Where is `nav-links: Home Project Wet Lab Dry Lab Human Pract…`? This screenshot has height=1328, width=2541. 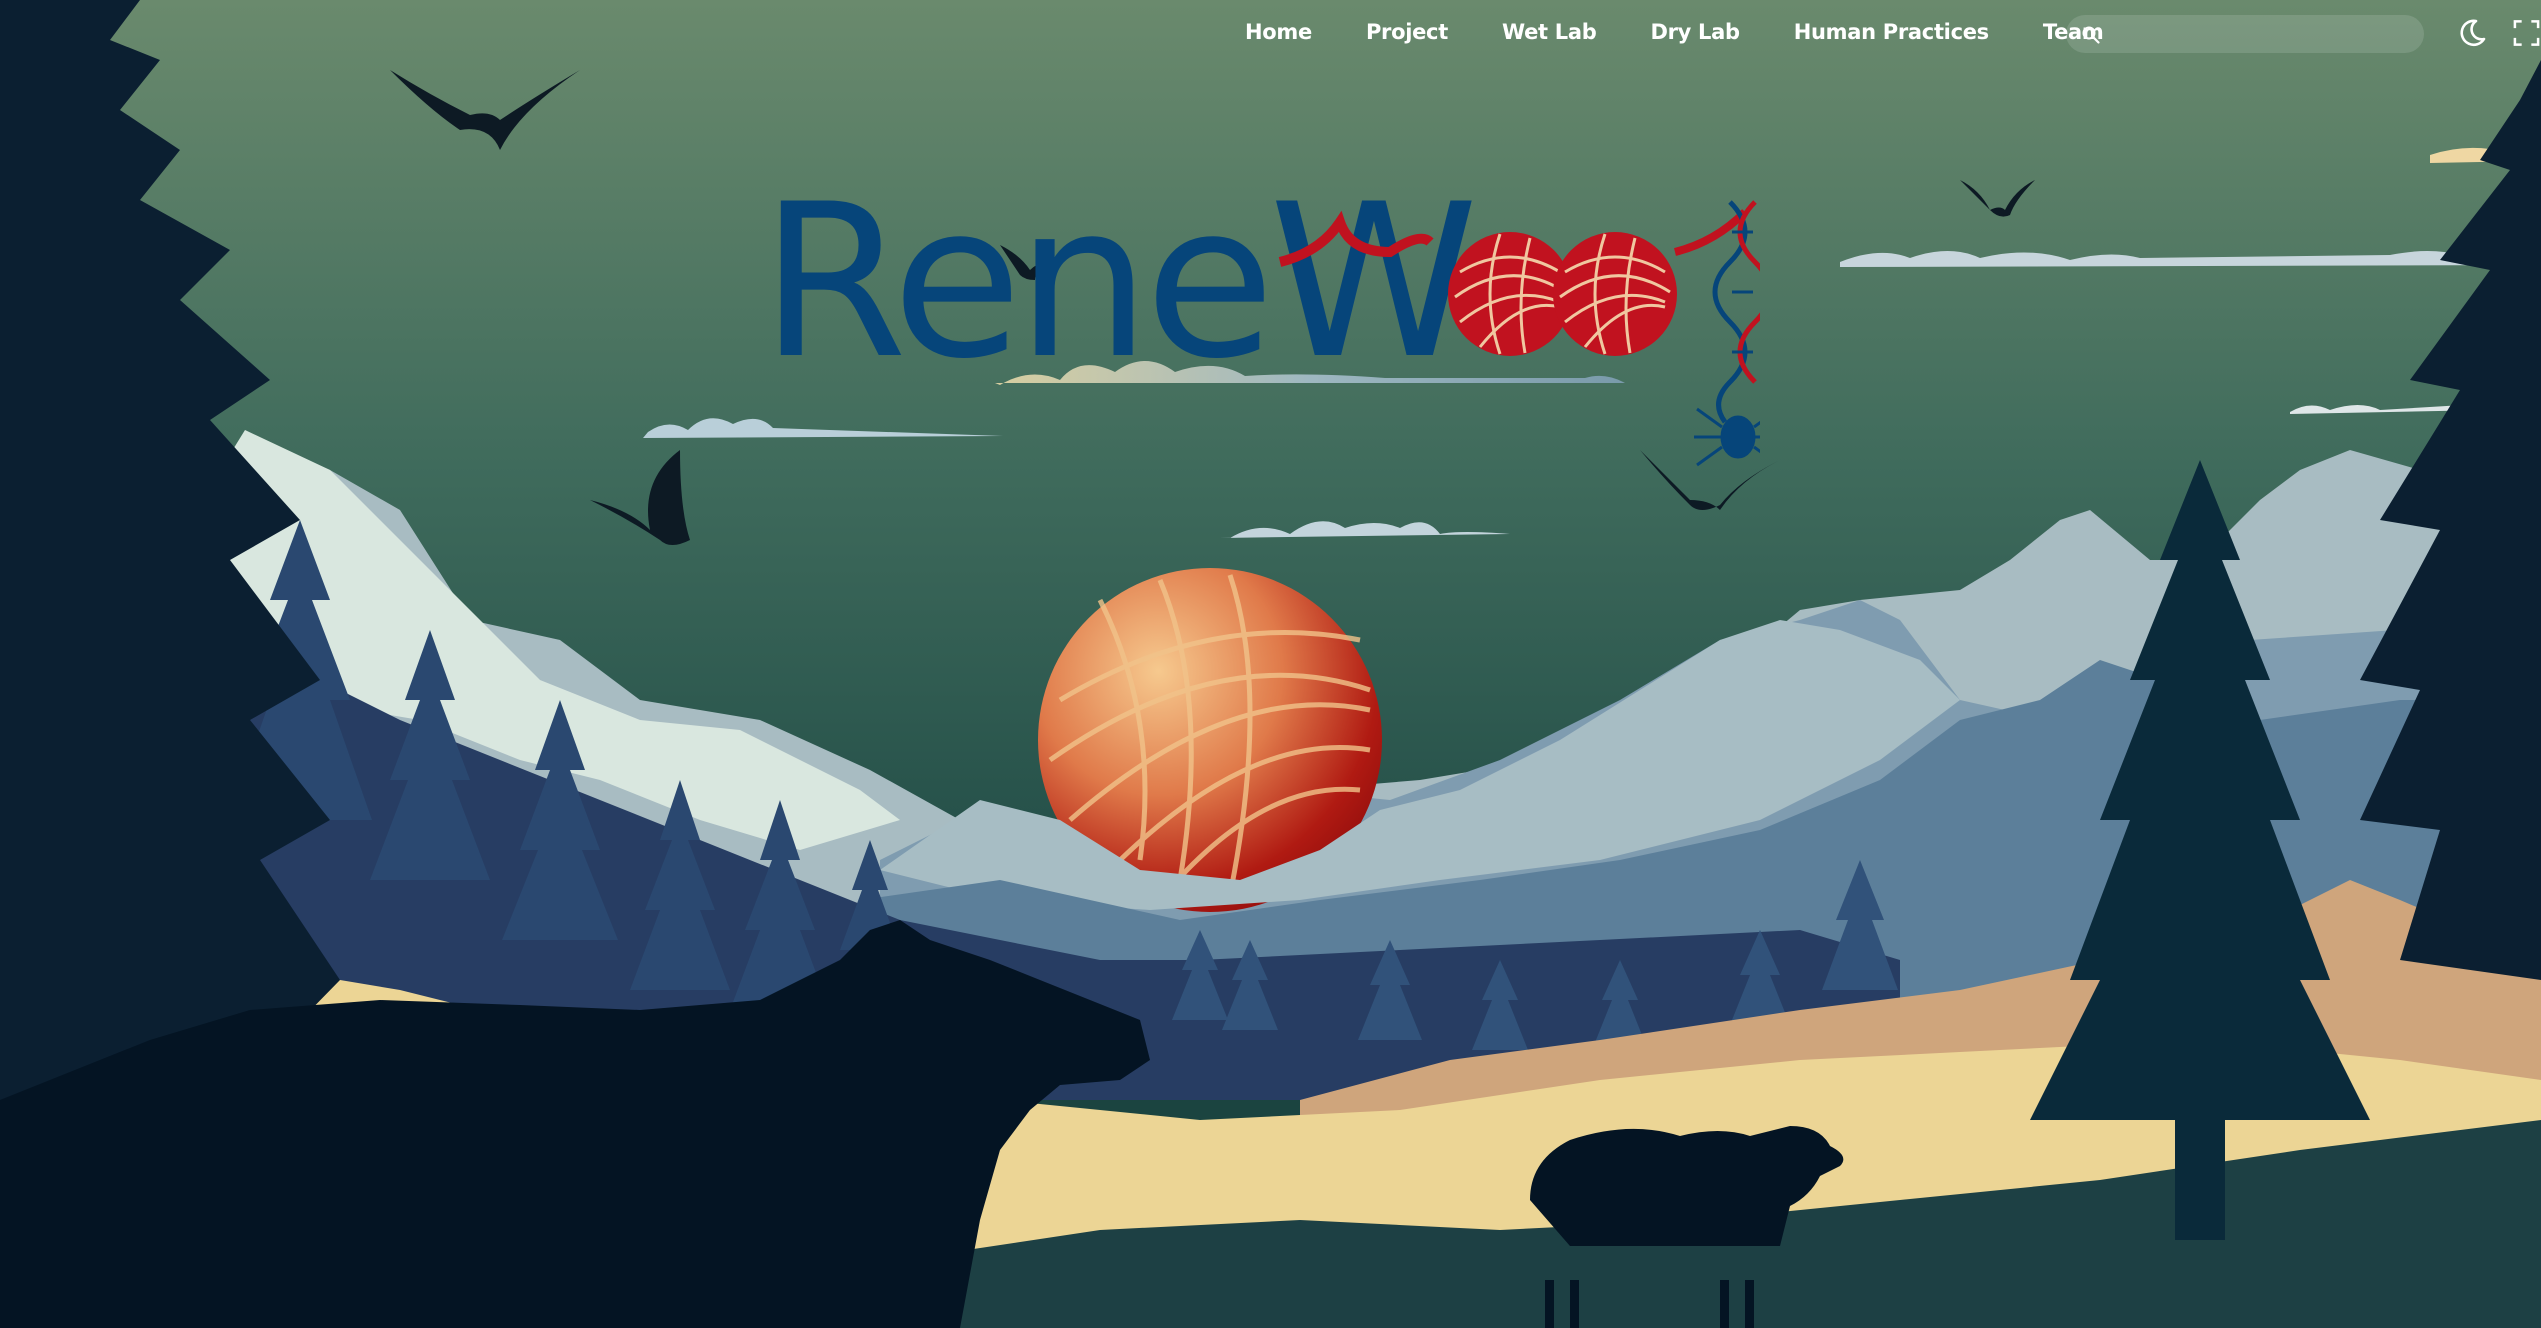
nav-links: Home Project Wet Lab Dry Lab Human Pract… is located at coordinates (1674, 32).